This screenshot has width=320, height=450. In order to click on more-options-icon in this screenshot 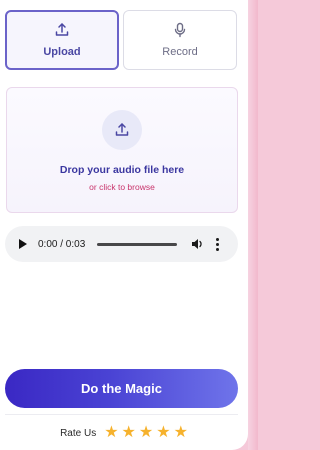, I will do `click(218, 244)`.